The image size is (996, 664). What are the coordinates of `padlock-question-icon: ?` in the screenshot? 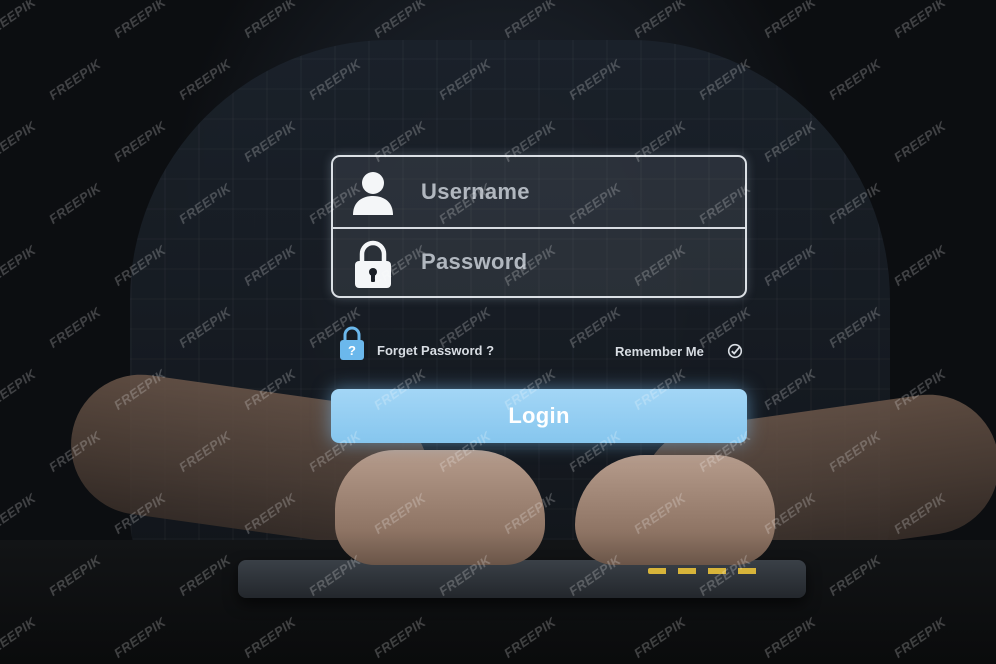 It's located at (352, 343).